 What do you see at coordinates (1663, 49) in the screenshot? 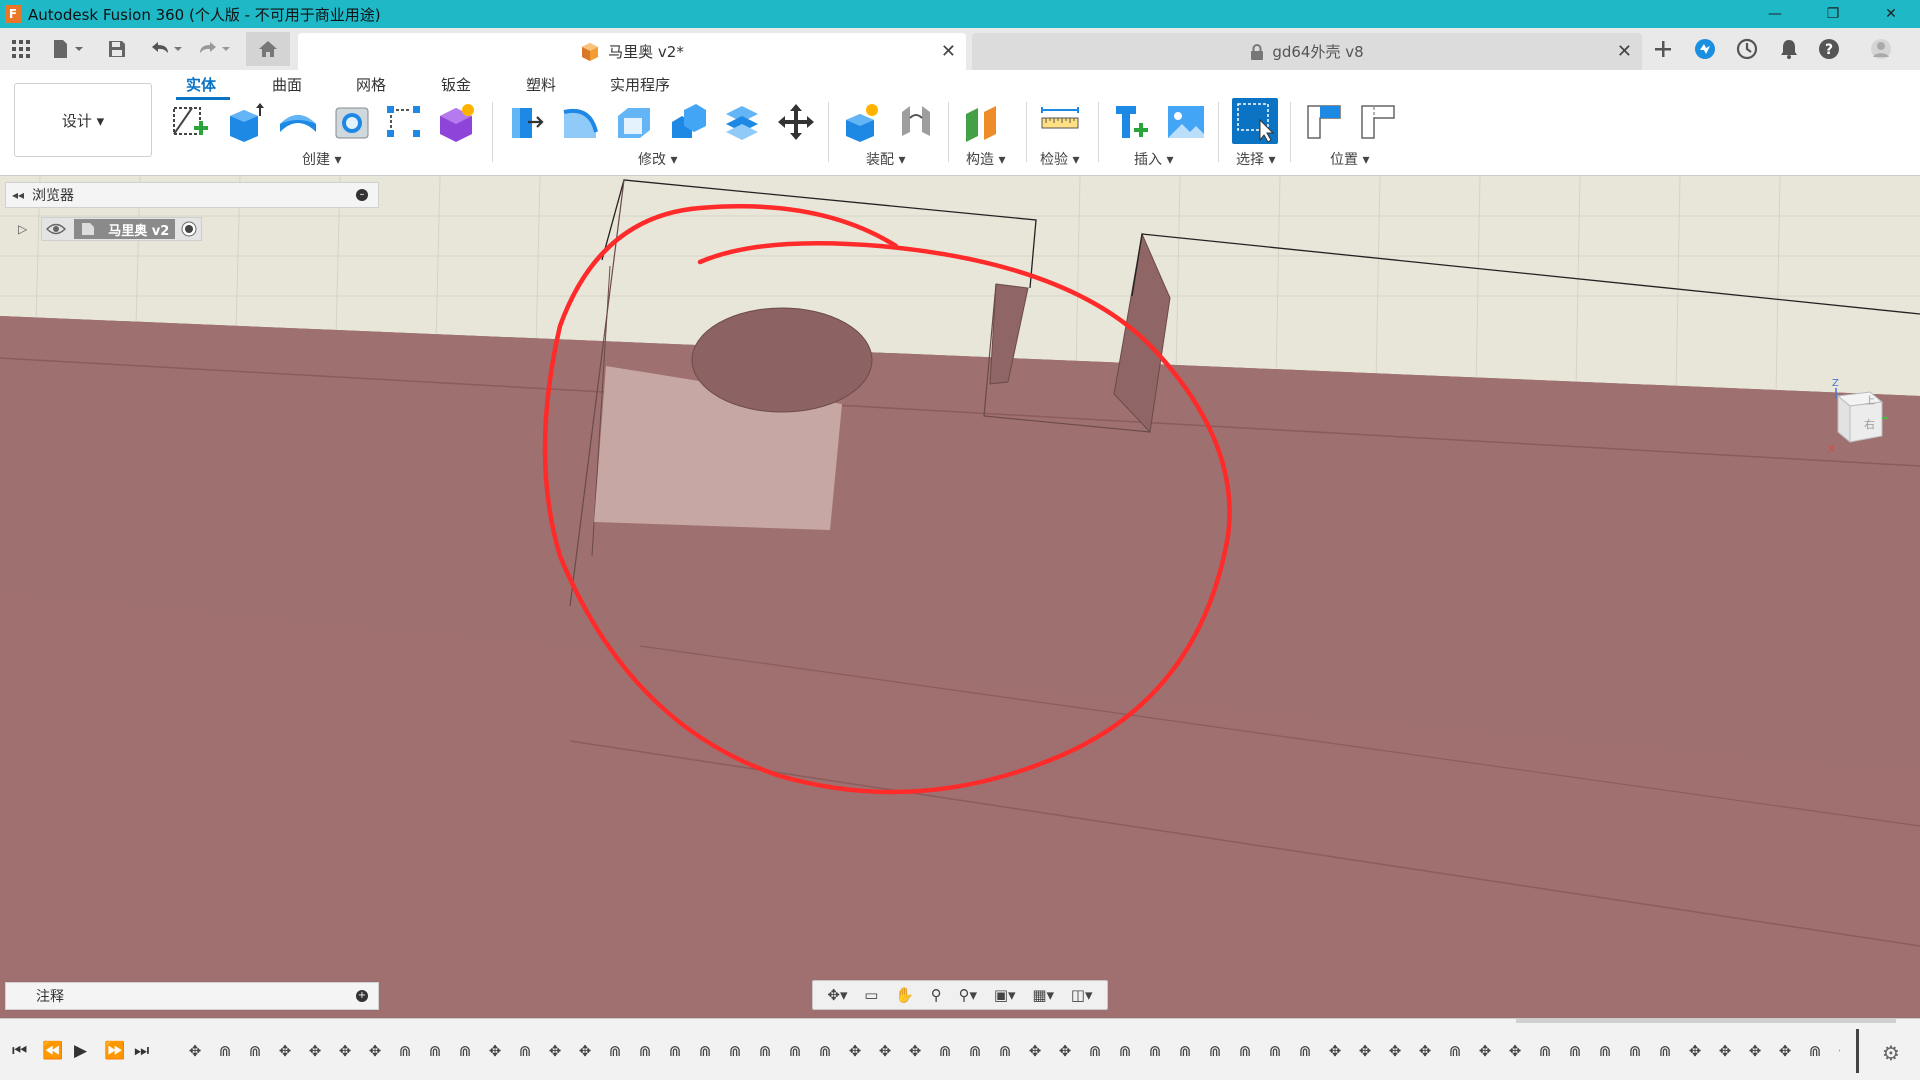
I see `new-tab-icon` at bounding box center [1663, 49].